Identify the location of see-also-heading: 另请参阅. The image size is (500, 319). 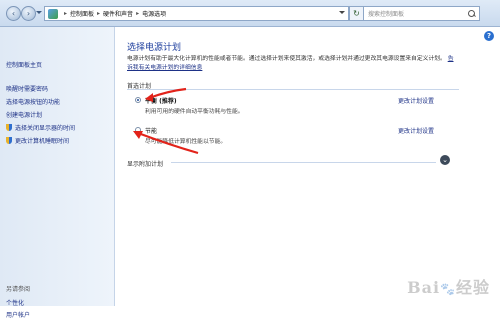
(18, 289).